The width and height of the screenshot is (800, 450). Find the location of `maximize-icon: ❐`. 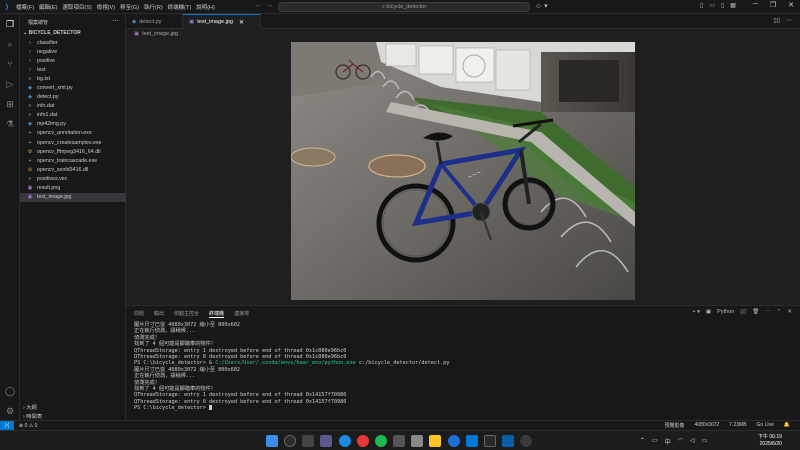

maximize-icon: ❐ is located at coordinates (773, 5).